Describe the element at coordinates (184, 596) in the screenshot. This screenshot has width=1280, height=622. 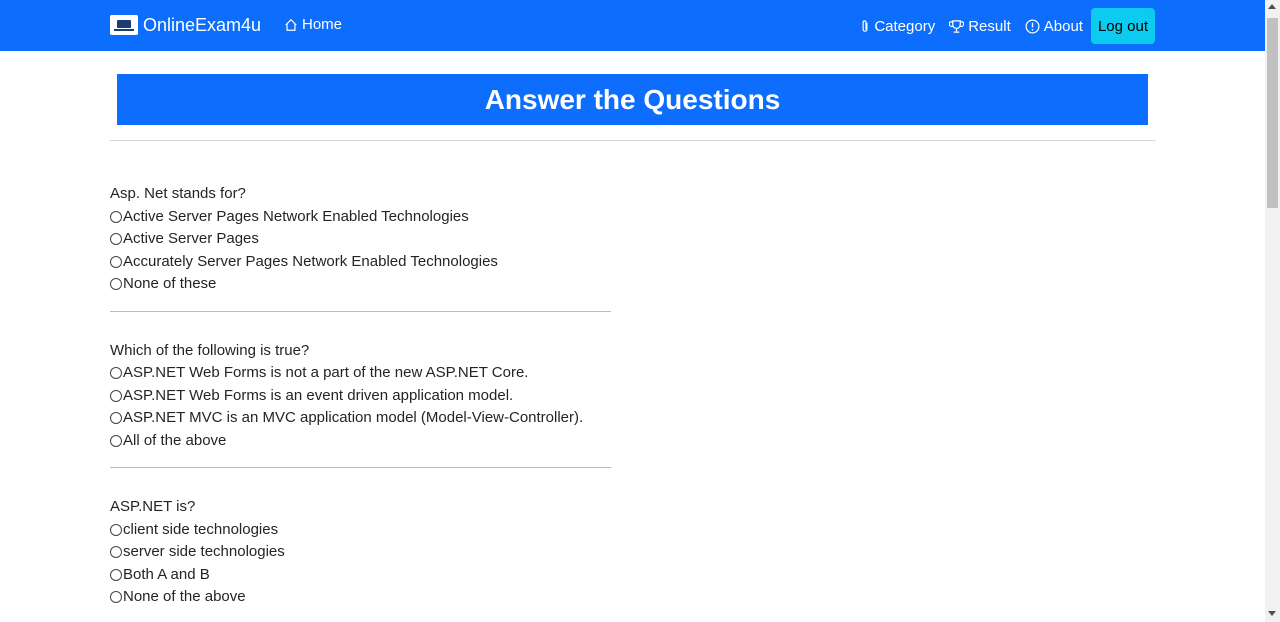
I see `answer-option-label: None of the above` at that location.